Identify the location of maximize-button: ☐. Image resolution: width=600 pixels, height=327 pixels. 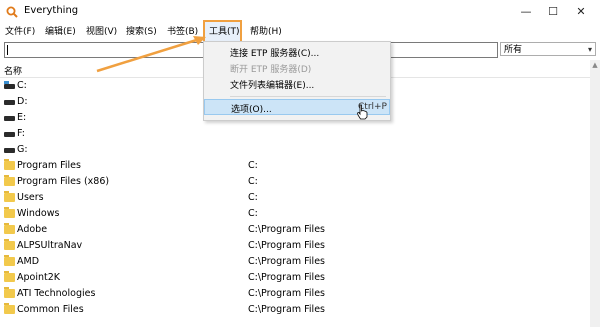
(553, 12).